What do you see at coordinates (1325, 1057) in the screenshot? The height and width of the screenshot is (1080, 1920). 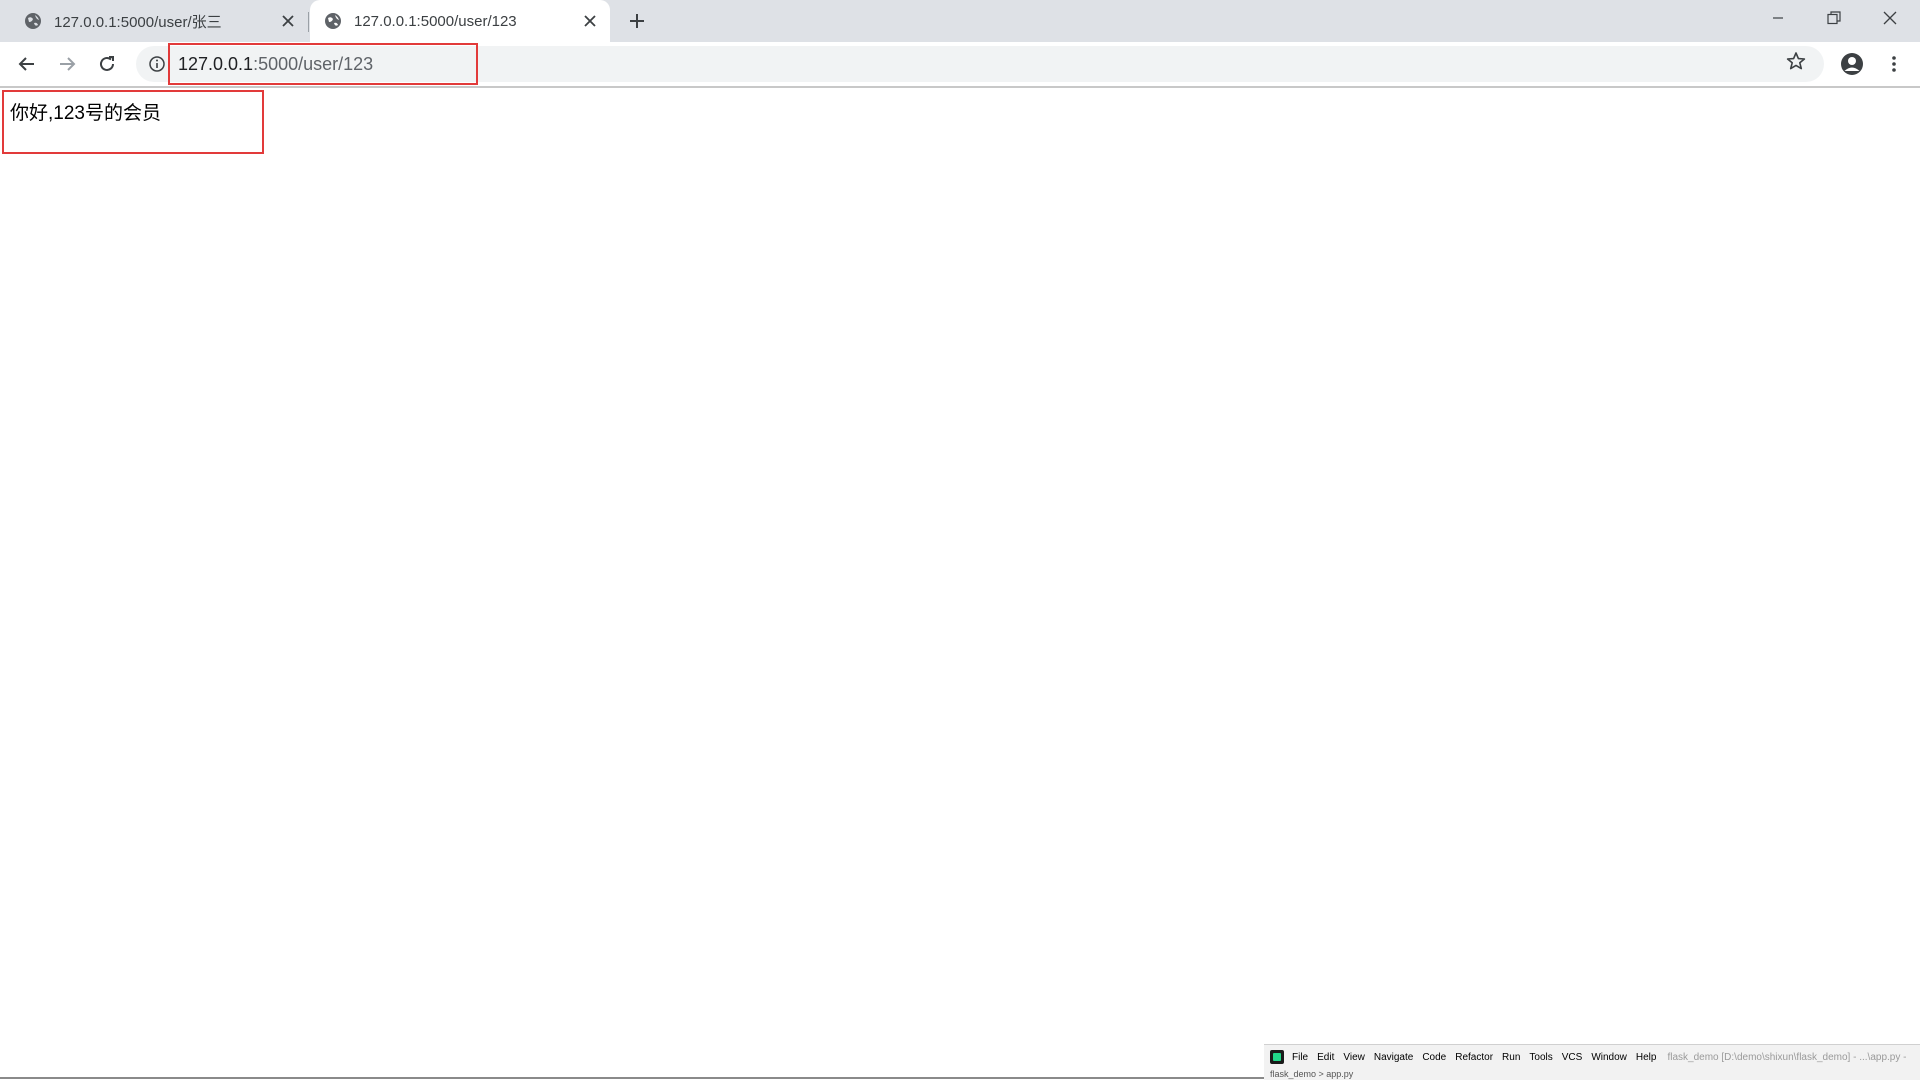 I see `ide-menu-edit: Edit` at bounding box center [1325, 1057].